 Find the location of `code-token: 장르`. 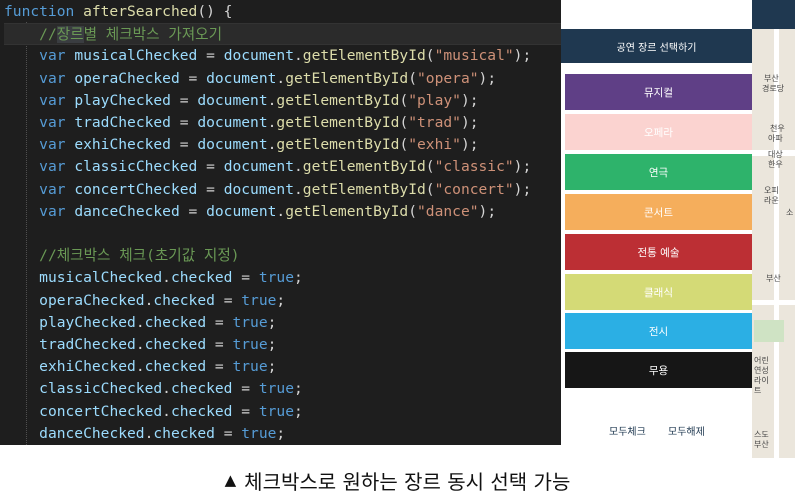

code-token: 장르 is located at coordinates (70, 35).